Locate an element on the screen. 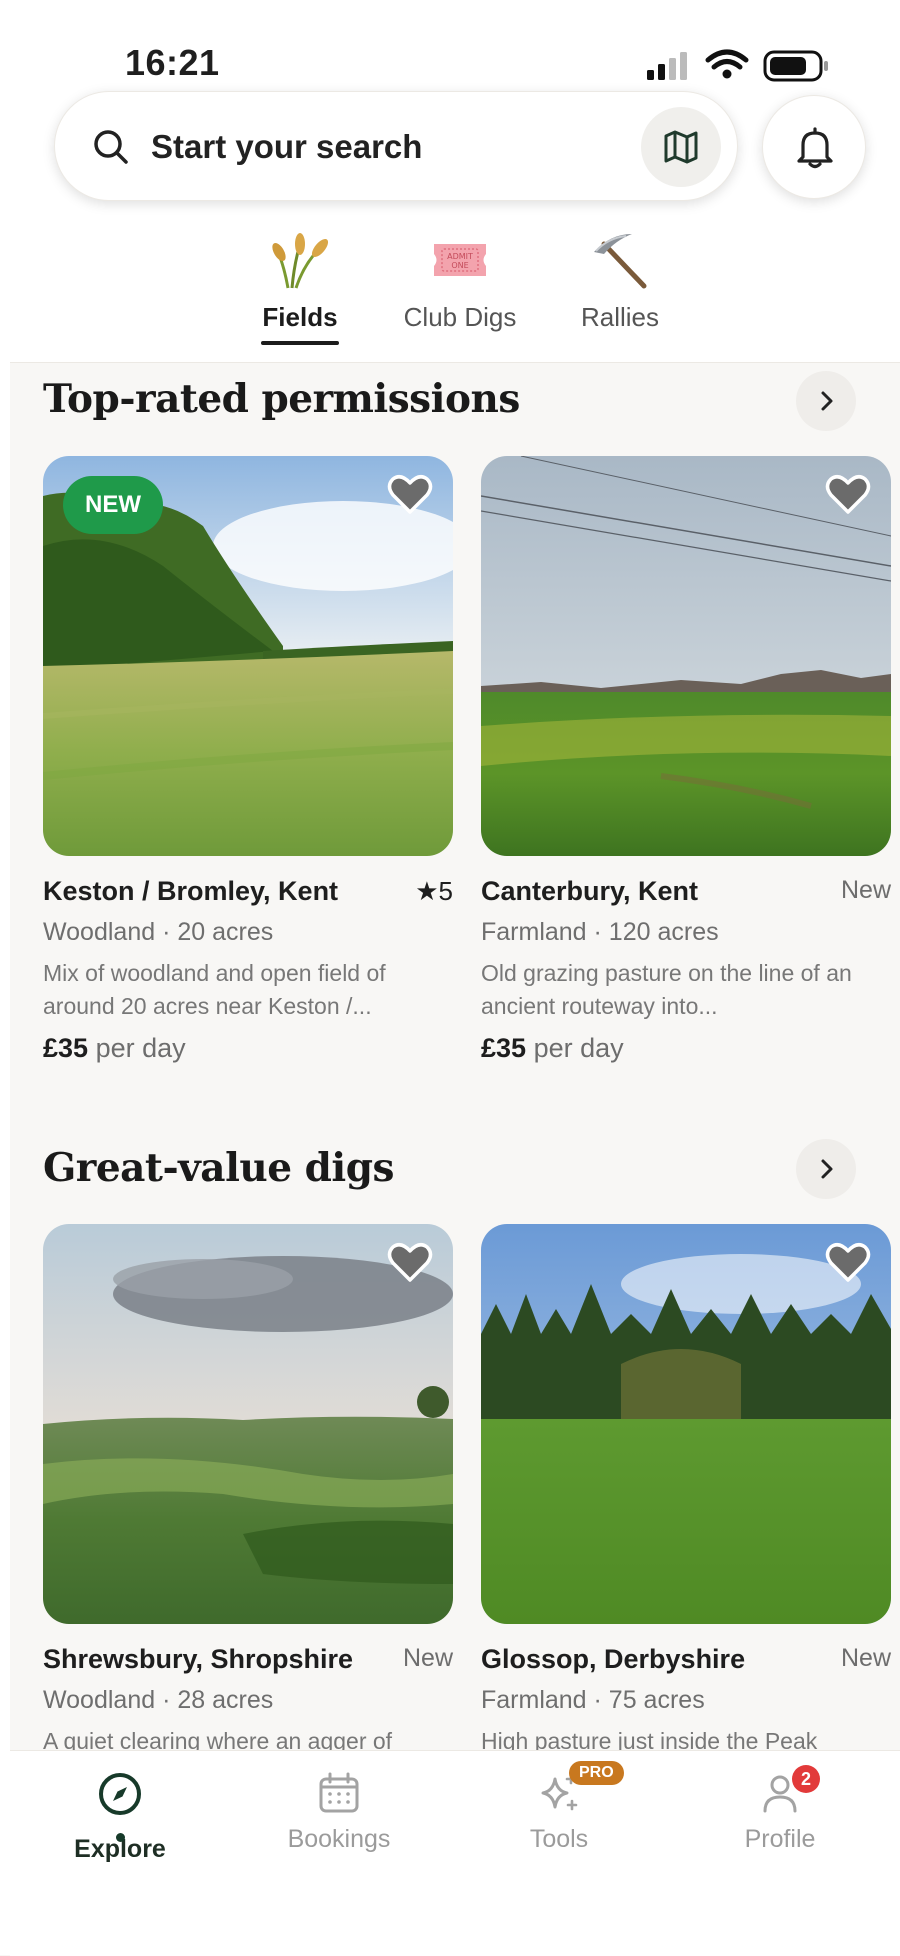 This screenshot has height=1956, width=900. pick-icon is located at coordinates (620, 261).